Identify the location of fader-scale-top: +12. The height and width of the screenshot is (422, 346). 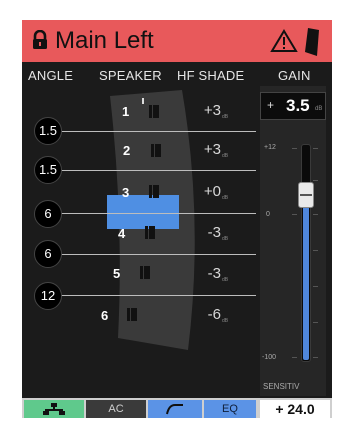
(270, 147).